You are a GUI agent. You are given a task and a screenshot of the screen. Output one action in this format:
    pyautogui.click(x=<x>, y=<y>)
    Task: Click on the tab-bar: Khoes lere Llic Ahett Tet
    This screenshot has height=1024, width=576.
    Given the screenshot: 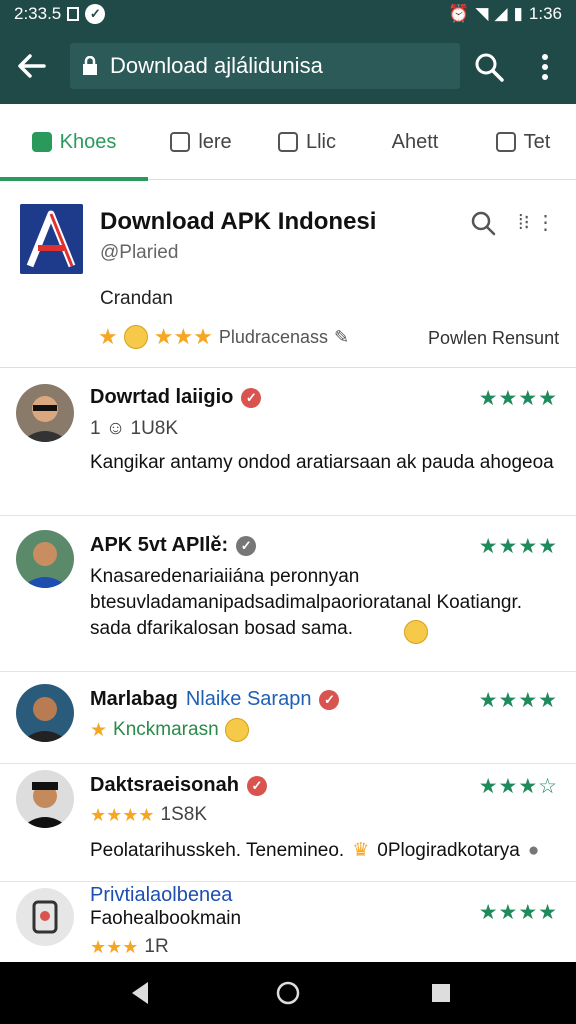 What is the action you would take?
    pyautogui.click(x=288, y=142)
    